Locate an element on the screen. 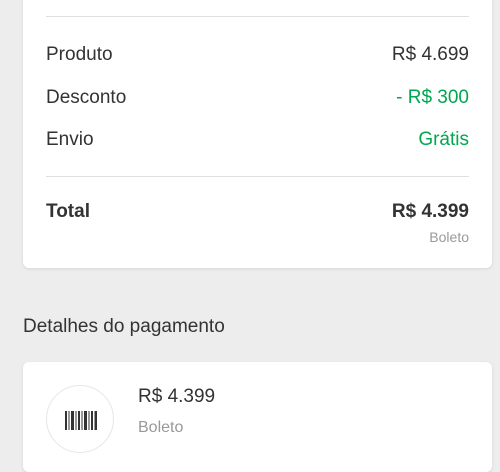 This screenshot has width=500, height=472. payment-icon-container is located at coordinates (80, 419).